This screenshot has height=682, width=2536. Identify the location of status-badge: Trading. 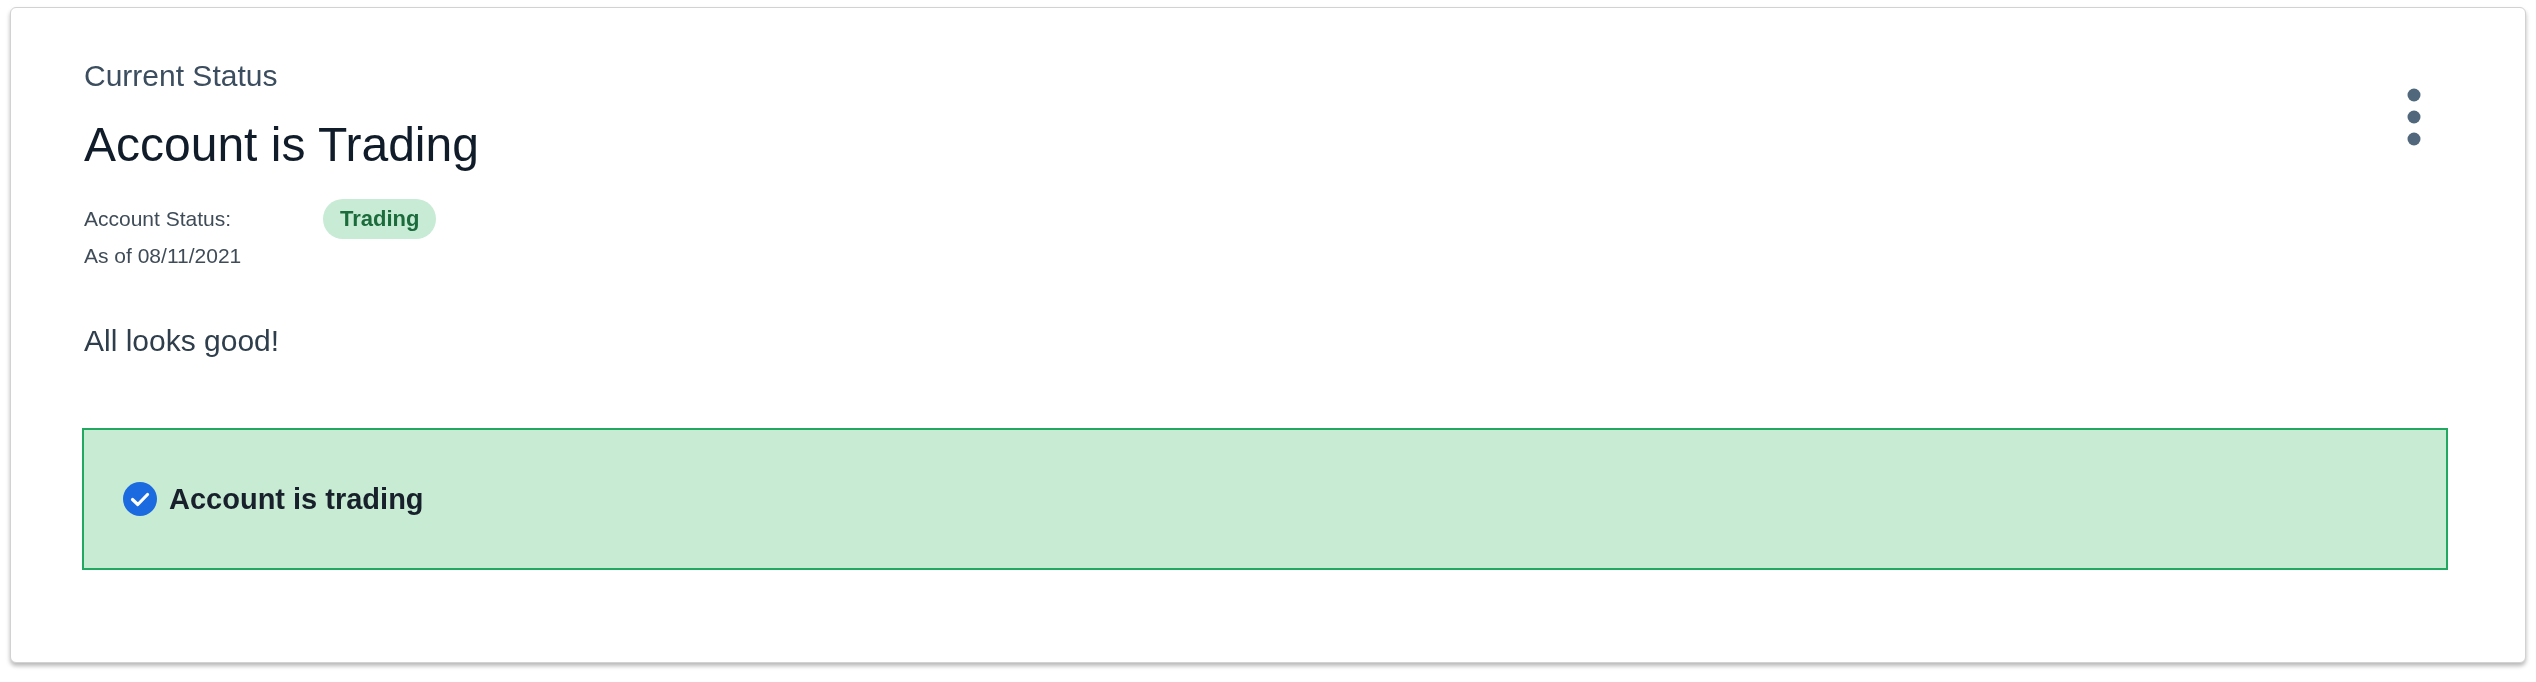
(380, 219).